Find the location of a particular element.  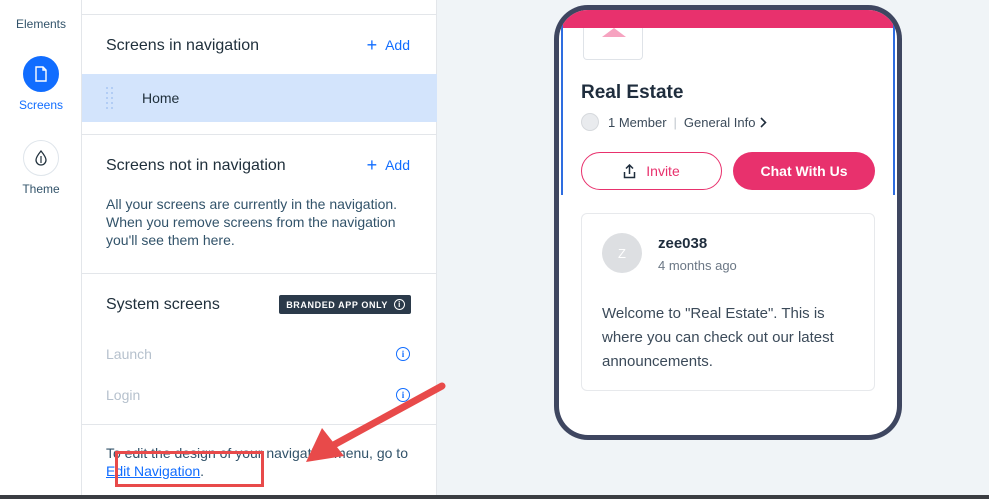

rail-item-elements: Elements is located at coordinates (41, 24).